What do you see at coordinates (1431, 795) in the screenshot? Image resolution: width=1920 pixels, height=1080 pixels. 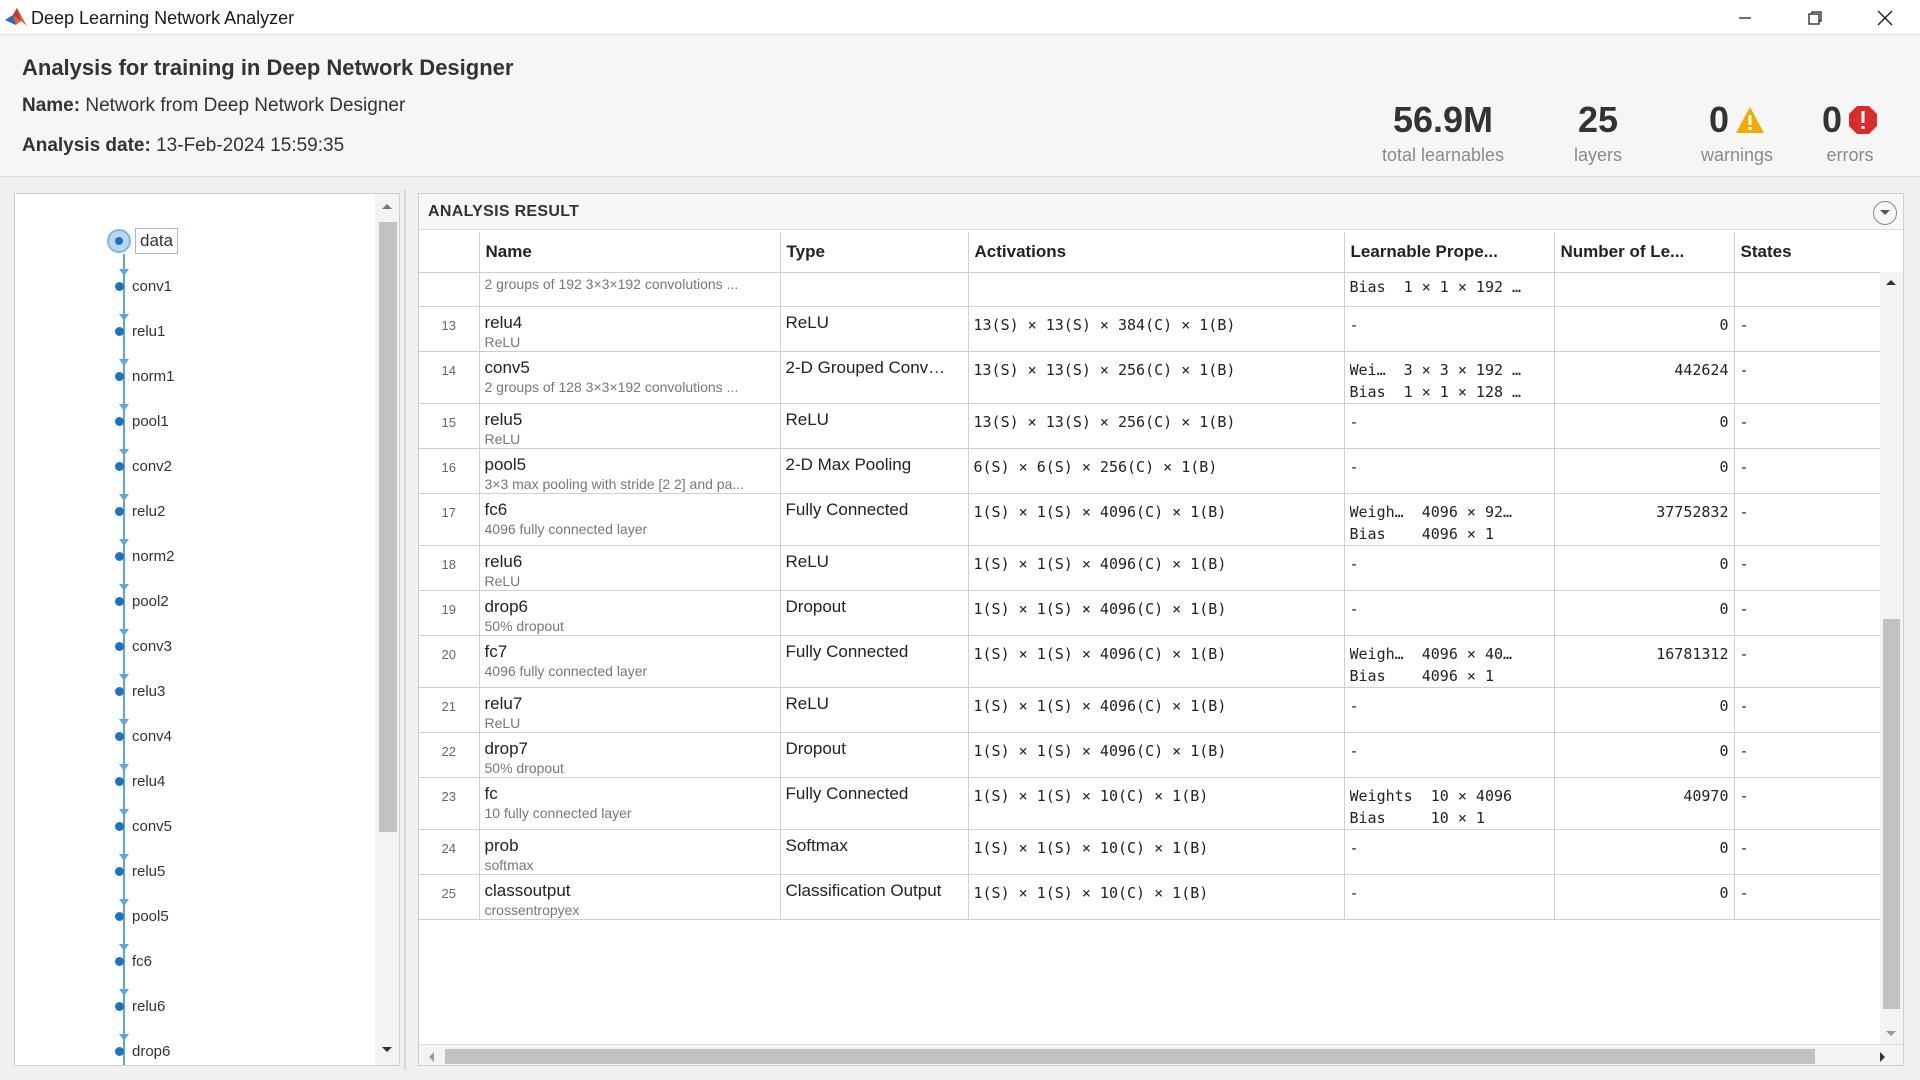 I see `learnable-line: Weights 10 × 4096` at bounding box center [1431, 795].